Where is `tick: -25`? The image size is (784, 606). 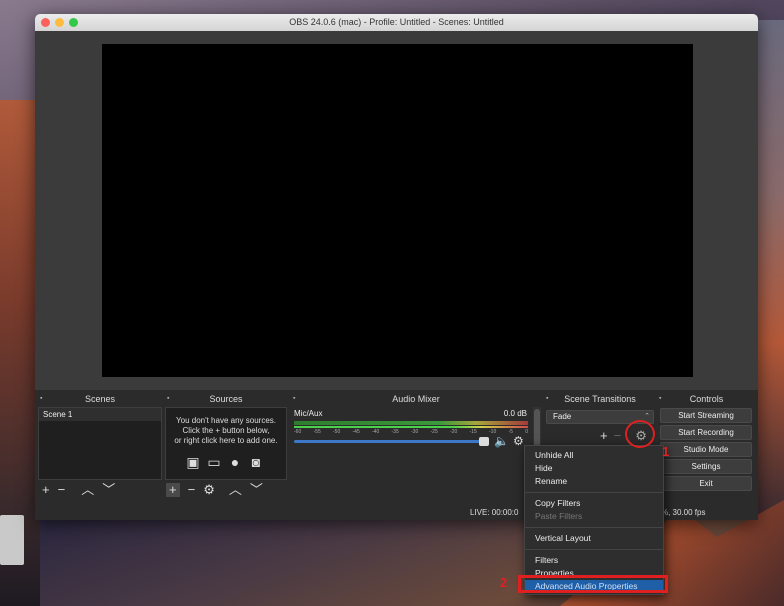
tick: -25 is located at coordinates (434, 432).